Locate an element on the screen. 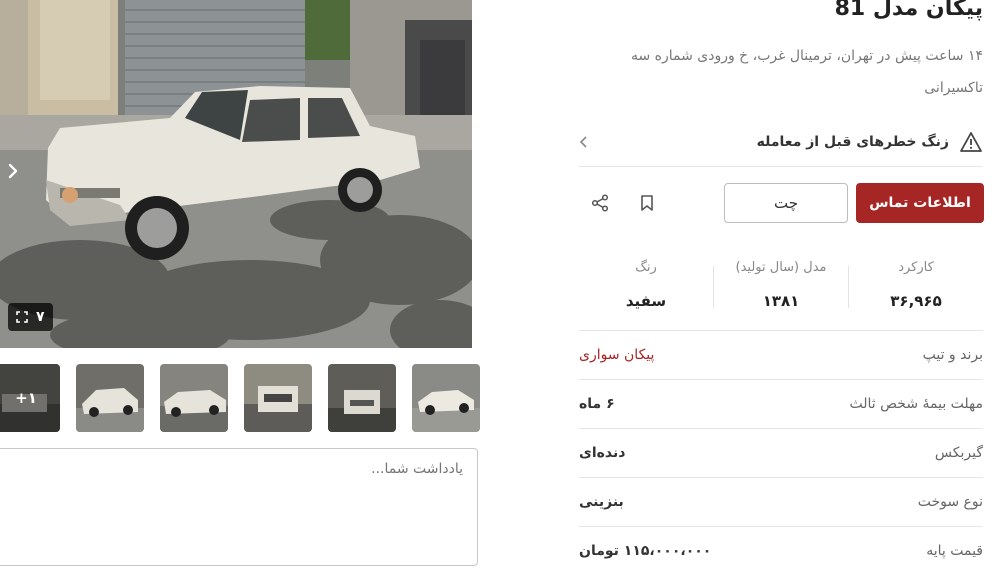 Image resolution: width=993 pixels, height=575 pixels. photo-count-badge: ۷ is located at coordinates (30, 317).